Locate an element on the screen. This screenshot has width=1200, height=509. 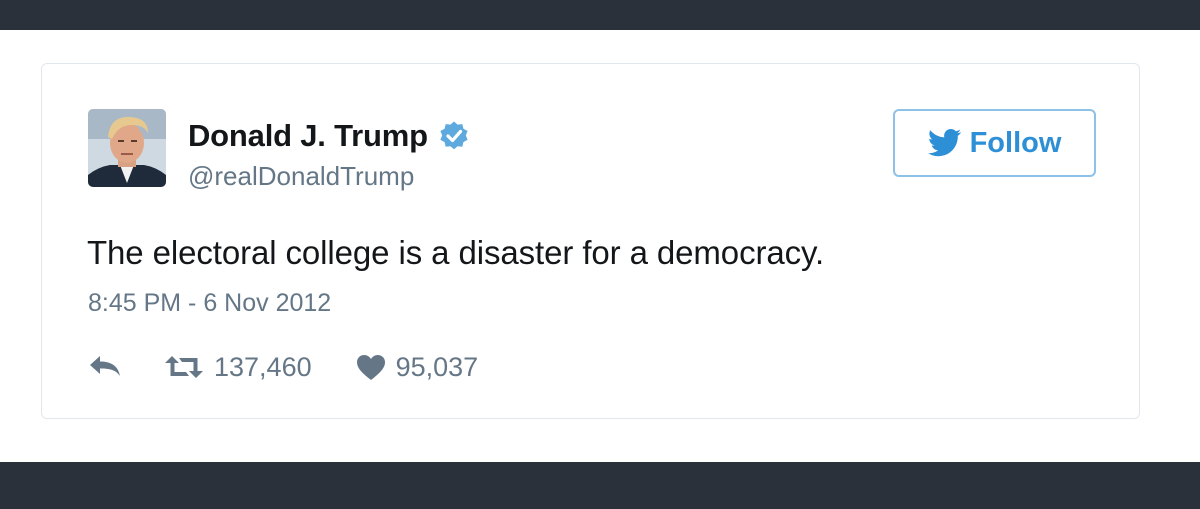
follow-label: Follow is located at coordinates (1015, 142).